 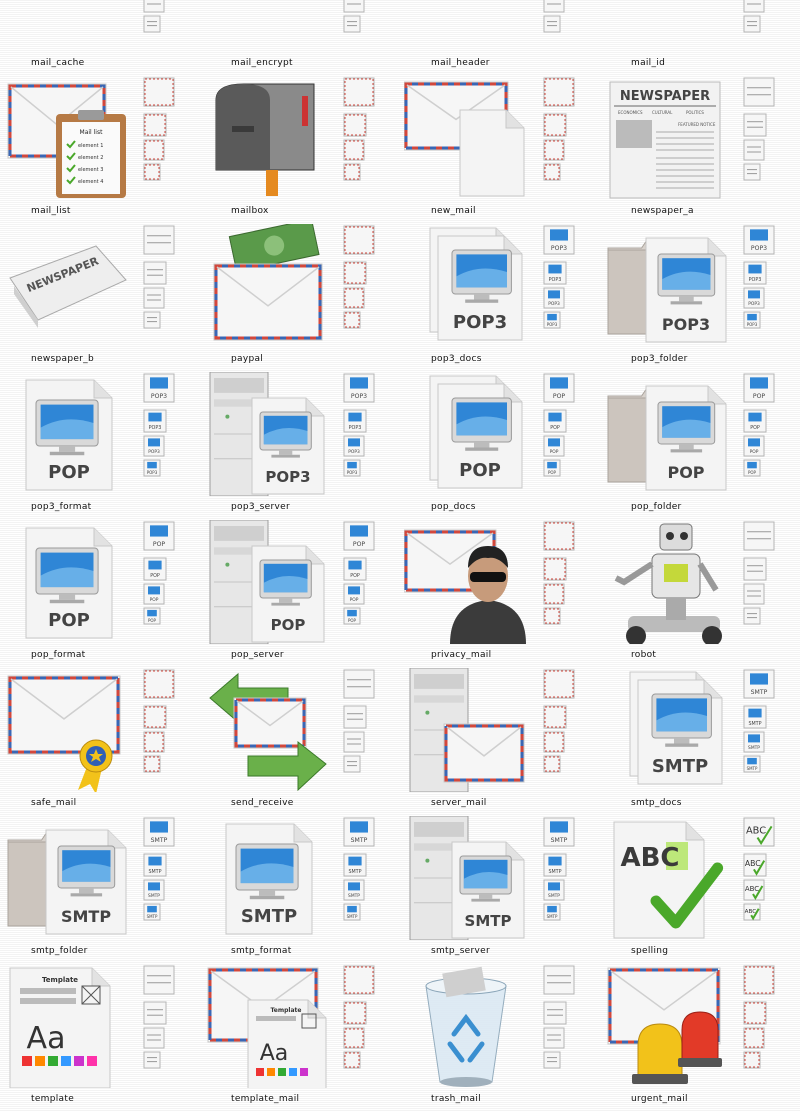 What do you see at coordinates (100, 886) in the screenshot?
I see `icon-tile-smtp-folder: SMTP SMTP SMTP SMTP SMTP smtp_folder` at bounding box center [100, 886].